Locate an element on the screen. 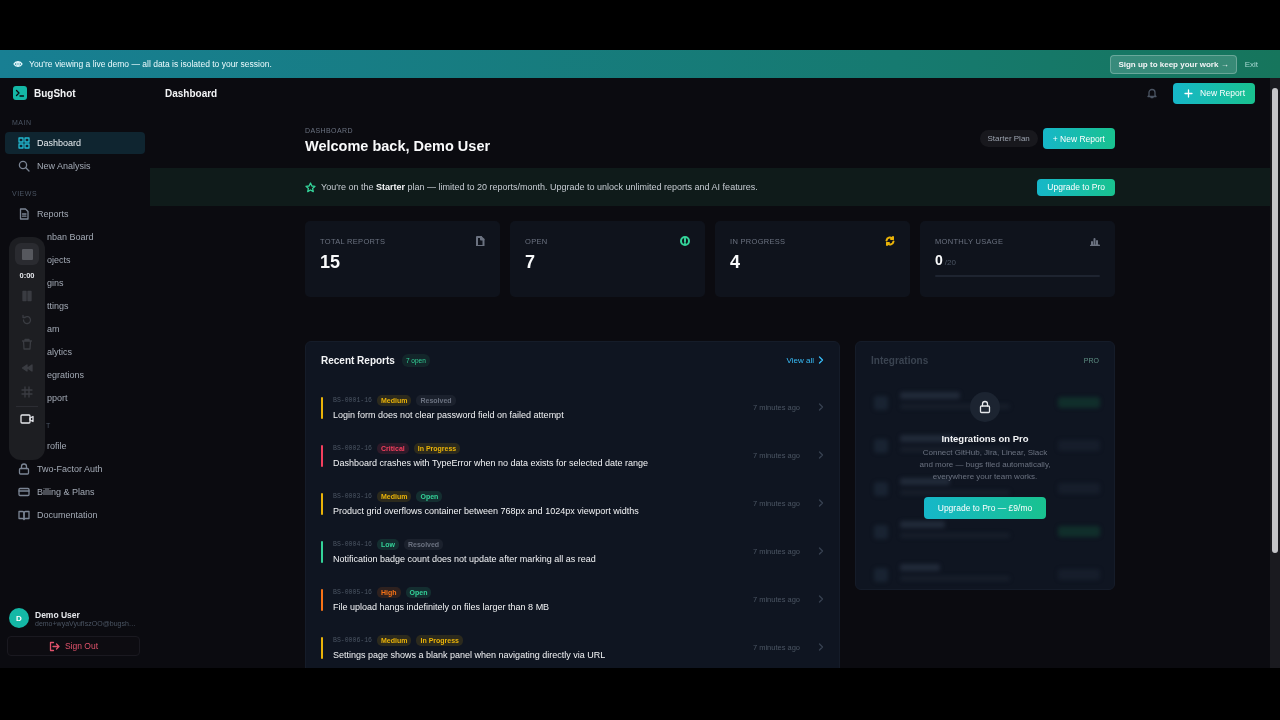 This screenshot has height=720, width=1280. grid-icon is located at coordinates (24, 143).